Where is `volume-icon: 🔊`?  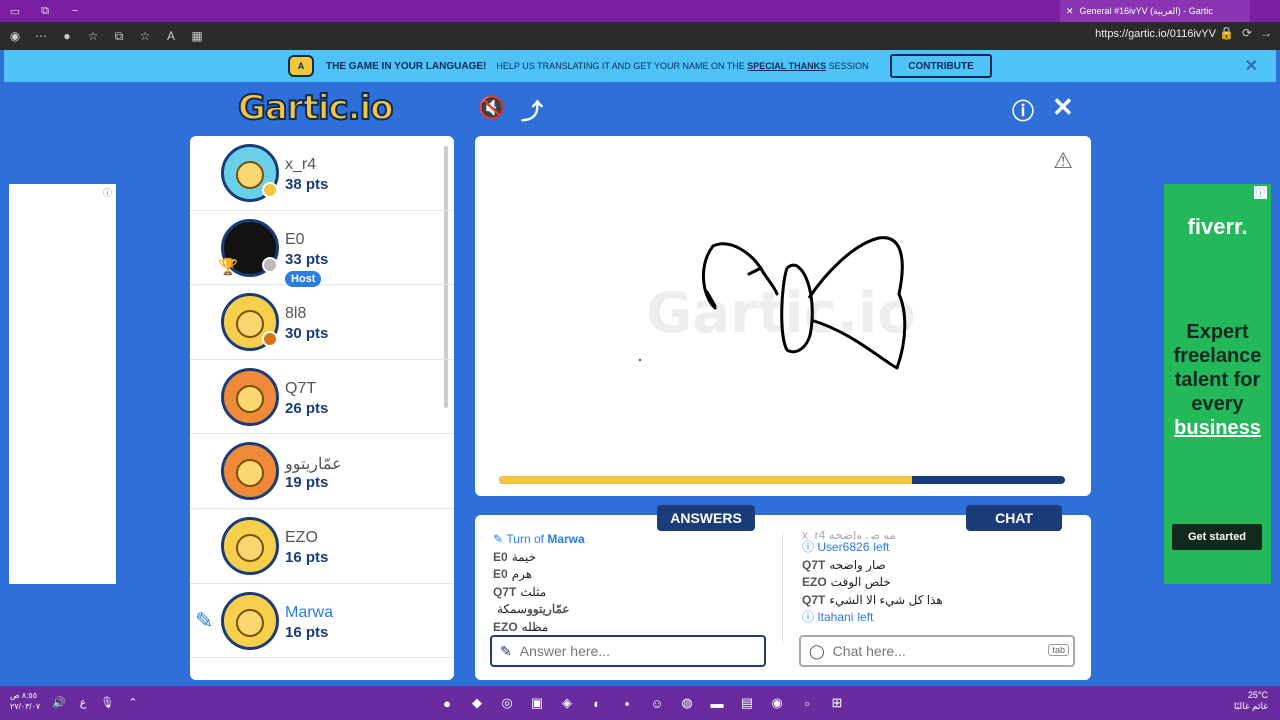 volume-icon: 🔊 is located at coordinates (59, 702).